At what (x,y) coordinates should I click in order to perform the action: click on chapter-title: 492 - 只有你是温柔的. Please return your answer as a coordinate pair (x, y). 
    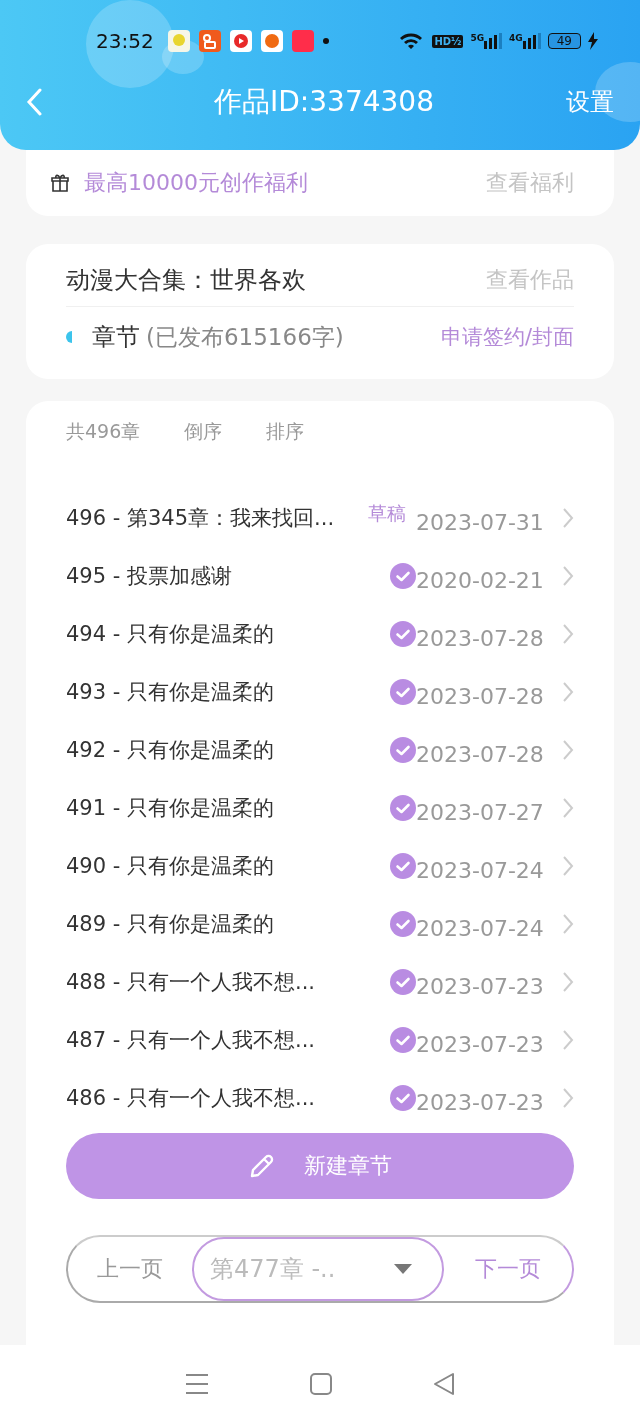
    Looking at the image, I should click on (212, 750).